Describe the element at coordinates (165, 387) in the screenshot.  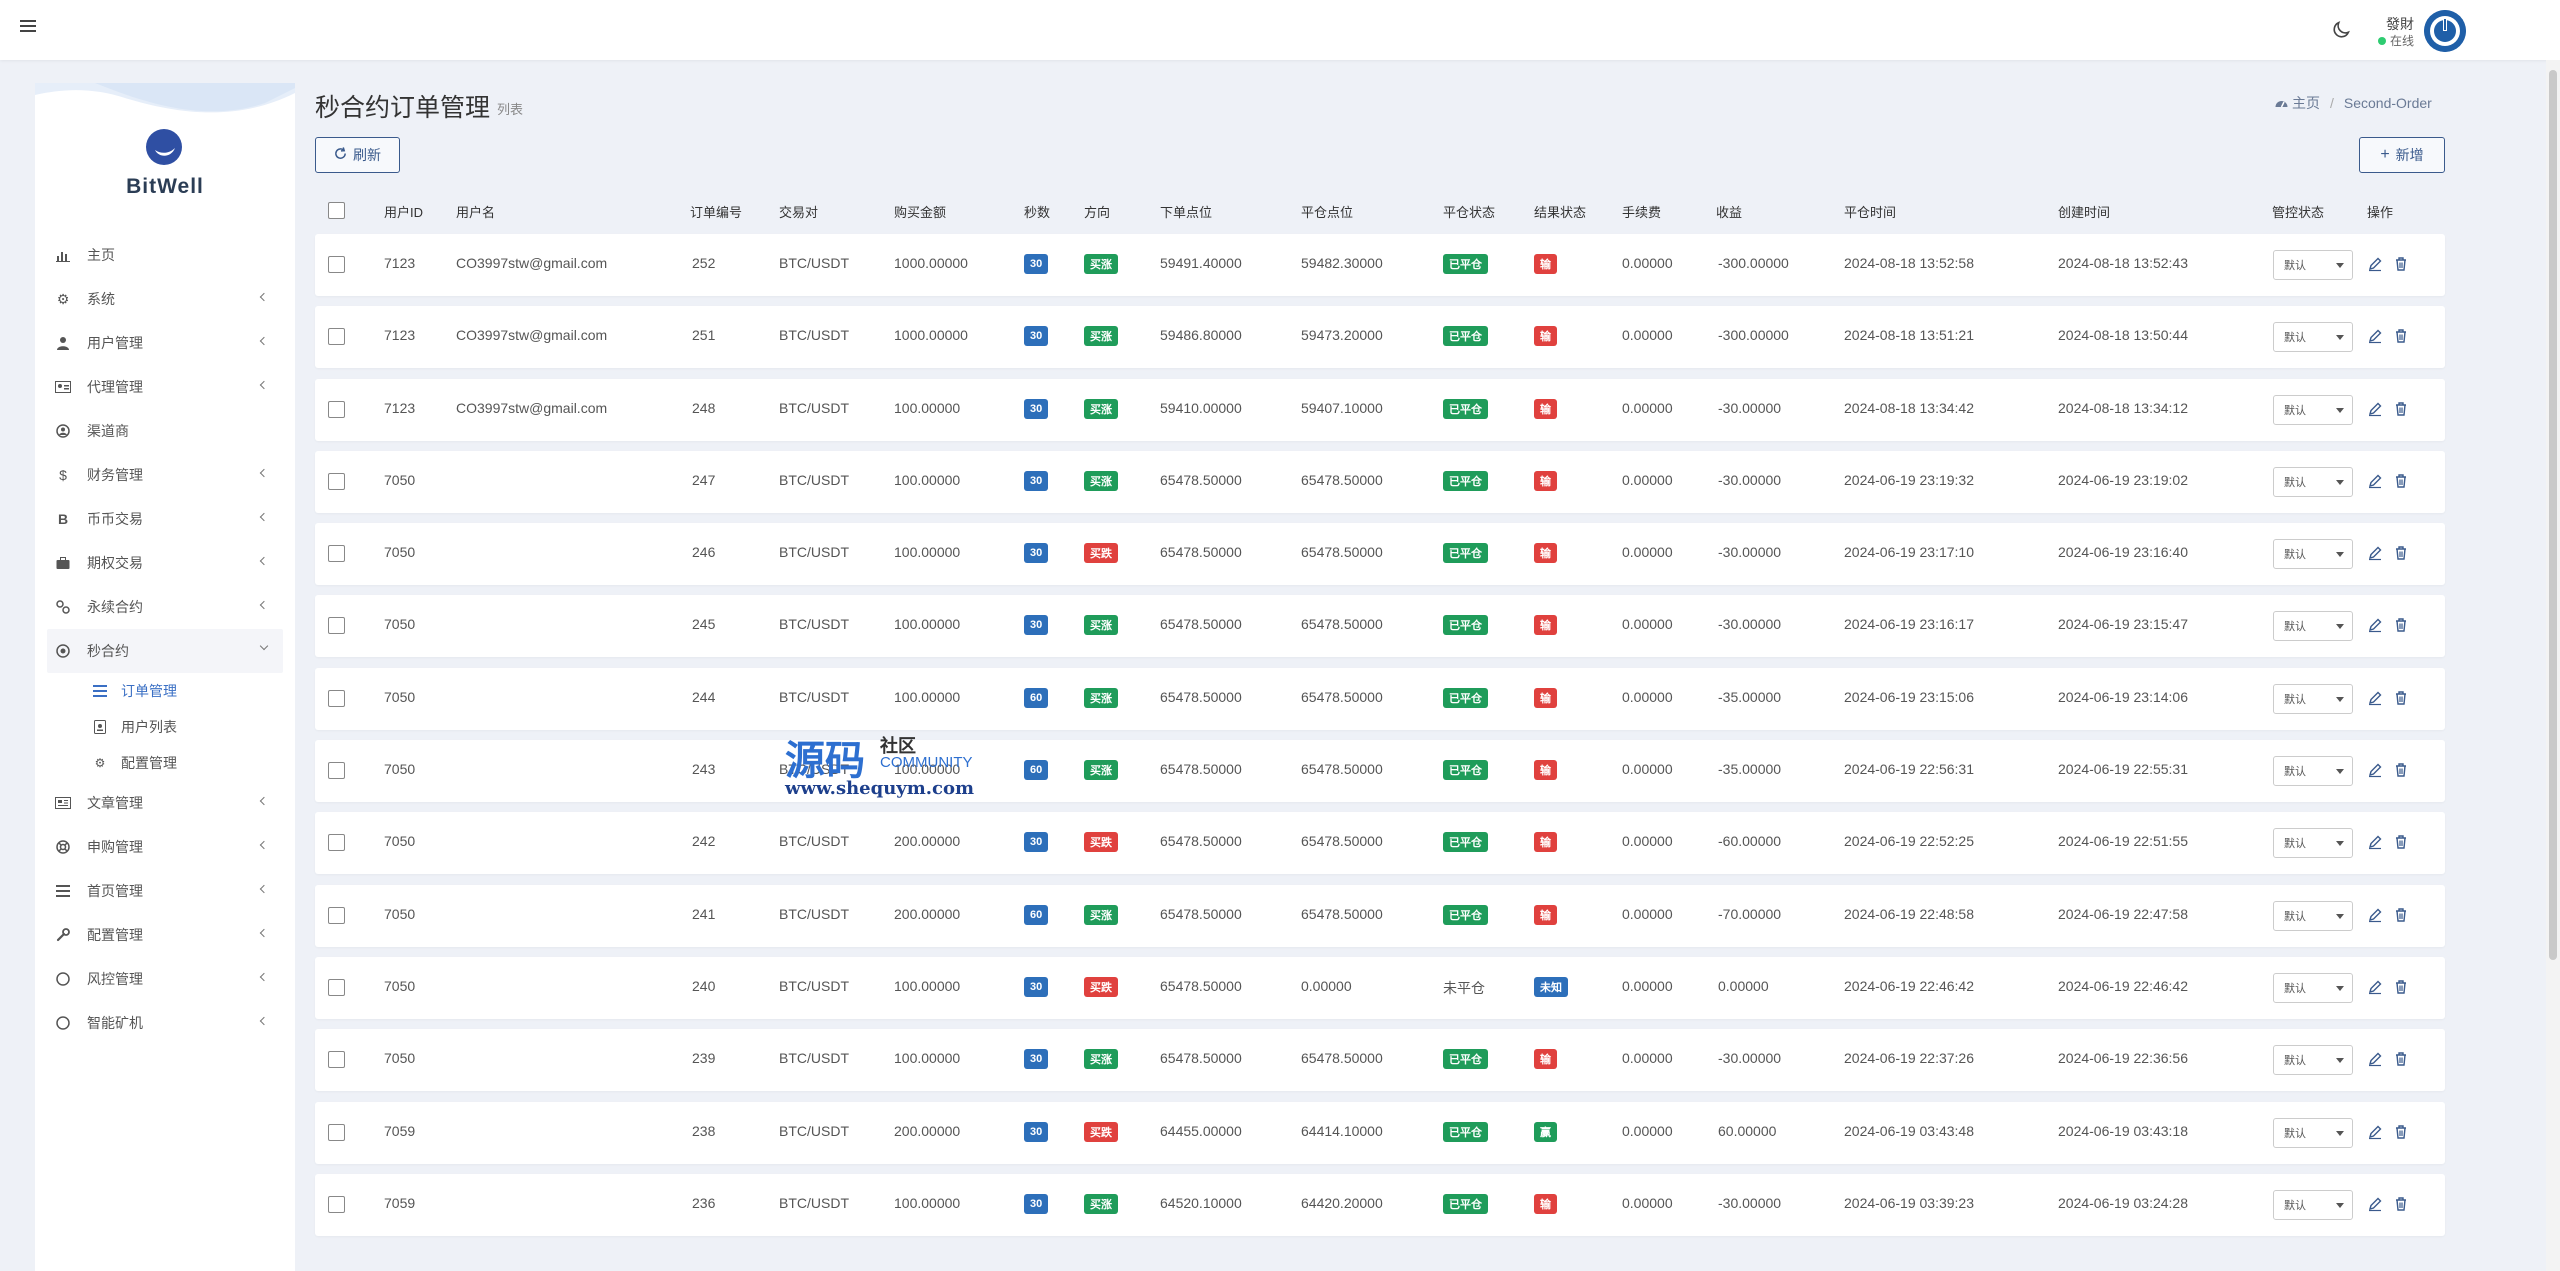
I see `sidebar-item-agents: 代理管理` at that location.